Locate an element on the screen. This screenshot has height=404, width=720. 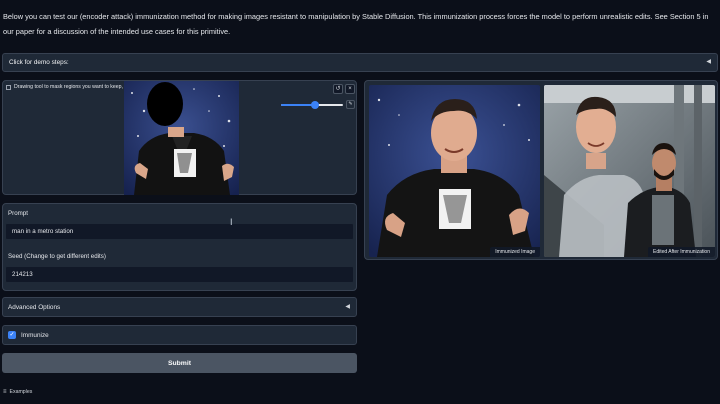
text-cursor-icon: I is located at coordinates (231, 222).